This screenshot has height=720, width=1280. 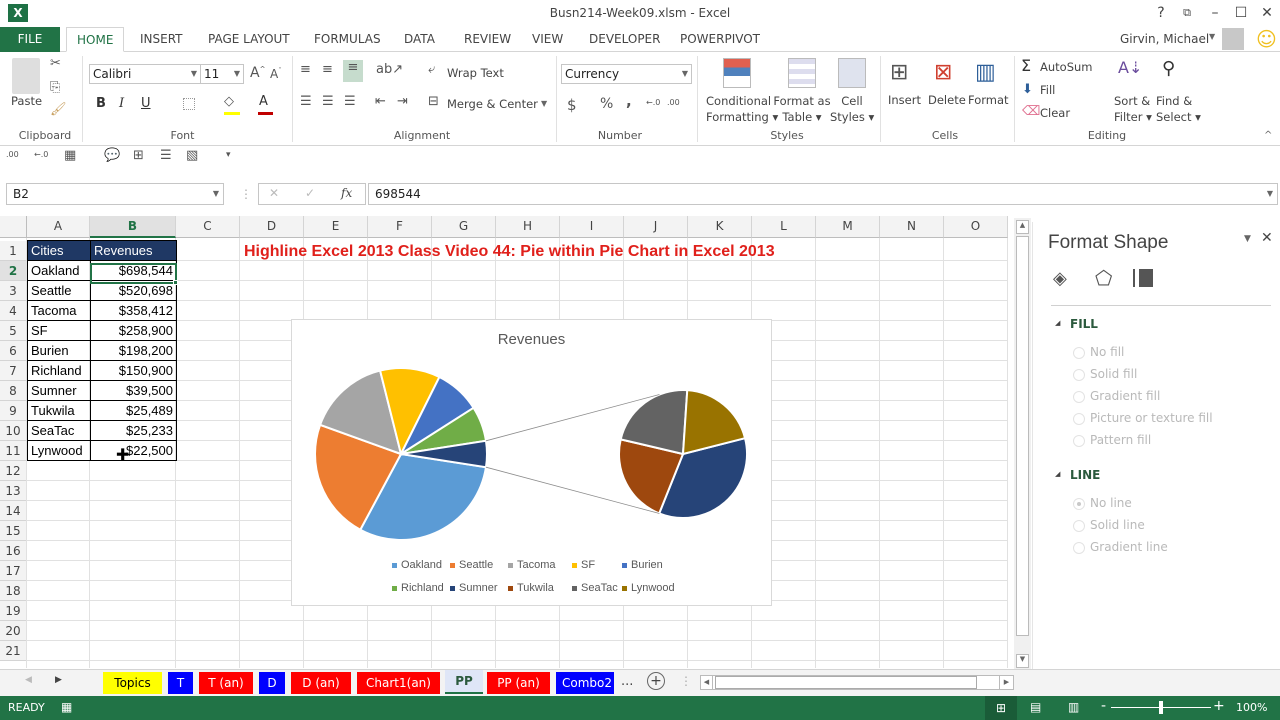 I want to click on revenue-cell: $25,489, so click(x=133, y=410).